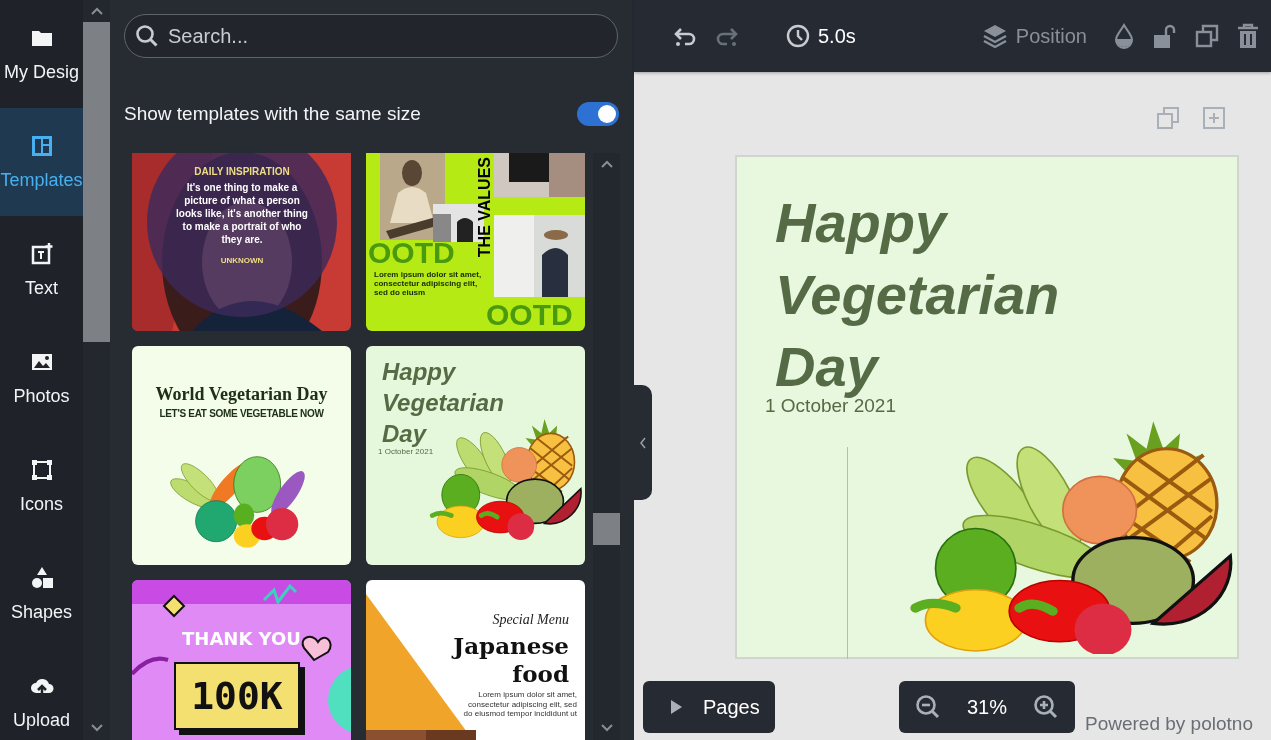 Image resolution: width=1271 pixels, height=740 pixels. What do you see at coordinates (1169, 724) in the screenshot?
I see `credit-link: Powered by polotno` at bounding box center [1169, 724].